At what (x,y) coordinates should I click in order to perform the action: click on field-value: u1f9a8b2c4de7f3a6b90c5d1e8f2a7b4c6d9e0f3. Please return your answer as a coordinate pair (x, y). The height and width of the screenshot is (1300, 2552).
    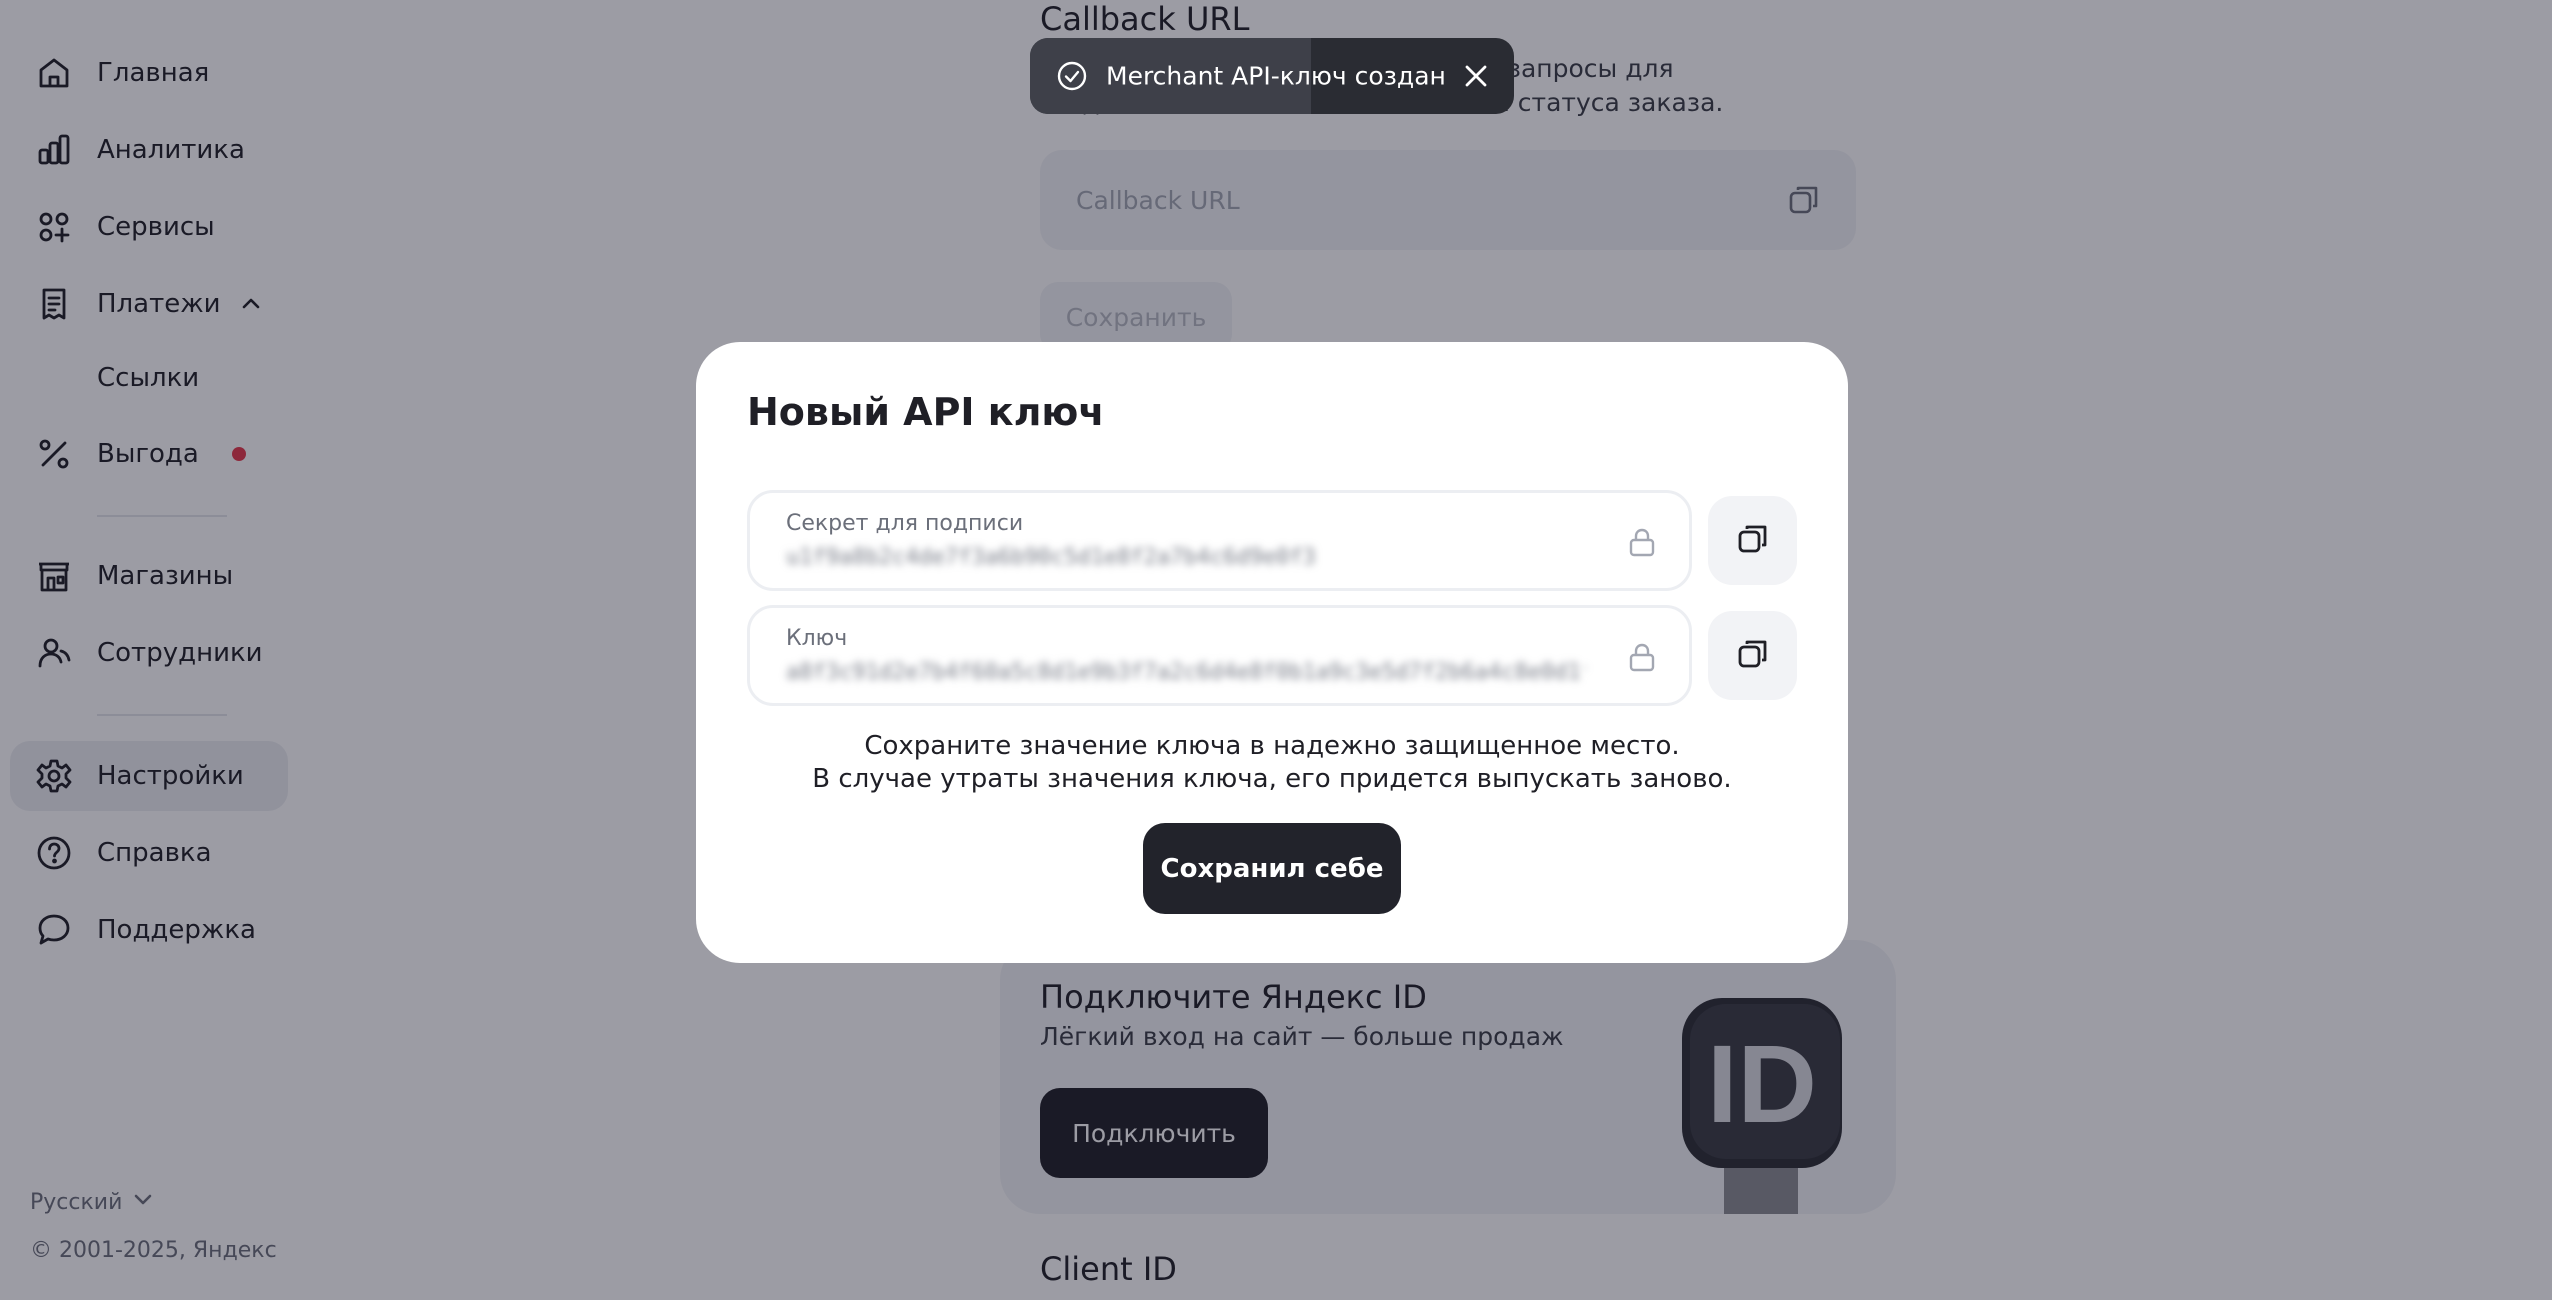
    Looking at the image, I should click on (1051, 557).